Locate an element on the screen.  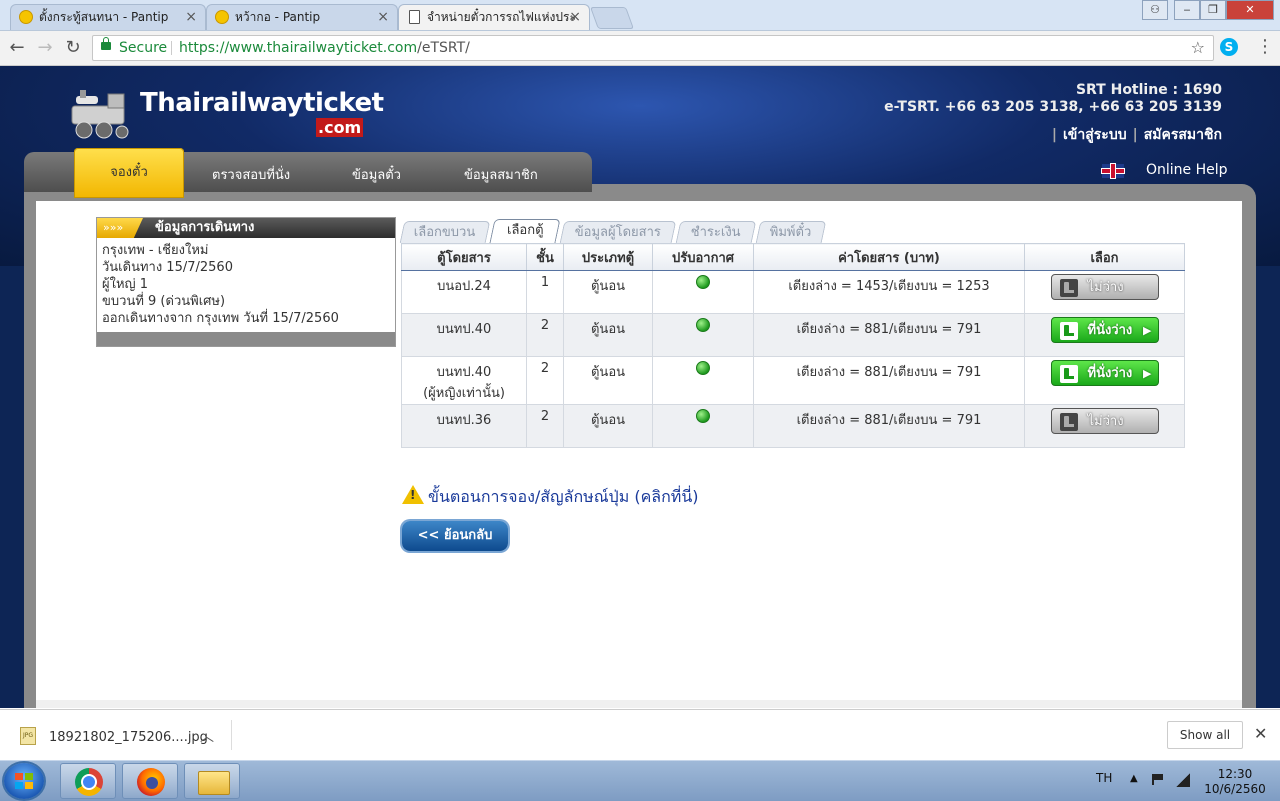
menu-check-seat: ตรวจสอบที่นั่ง is located at coordinates (251, 174).